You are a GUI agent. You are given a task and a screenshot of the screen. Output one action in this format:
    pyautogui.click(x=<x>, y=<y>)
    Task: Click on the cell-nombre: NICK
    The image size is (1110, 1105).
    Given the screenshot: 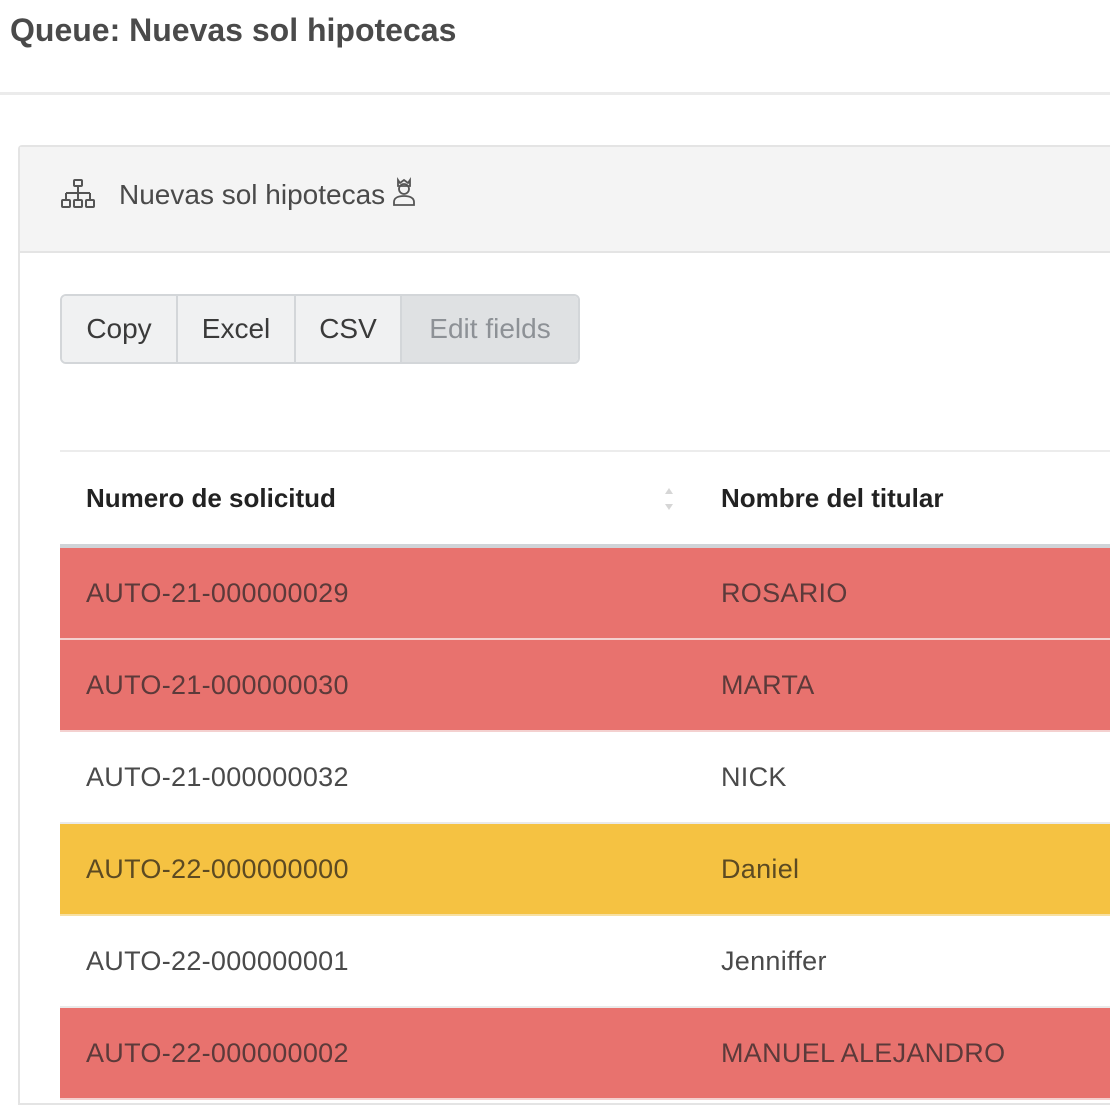 What is the action you would take?
    pyautogui.click(x=754, y=777)
    